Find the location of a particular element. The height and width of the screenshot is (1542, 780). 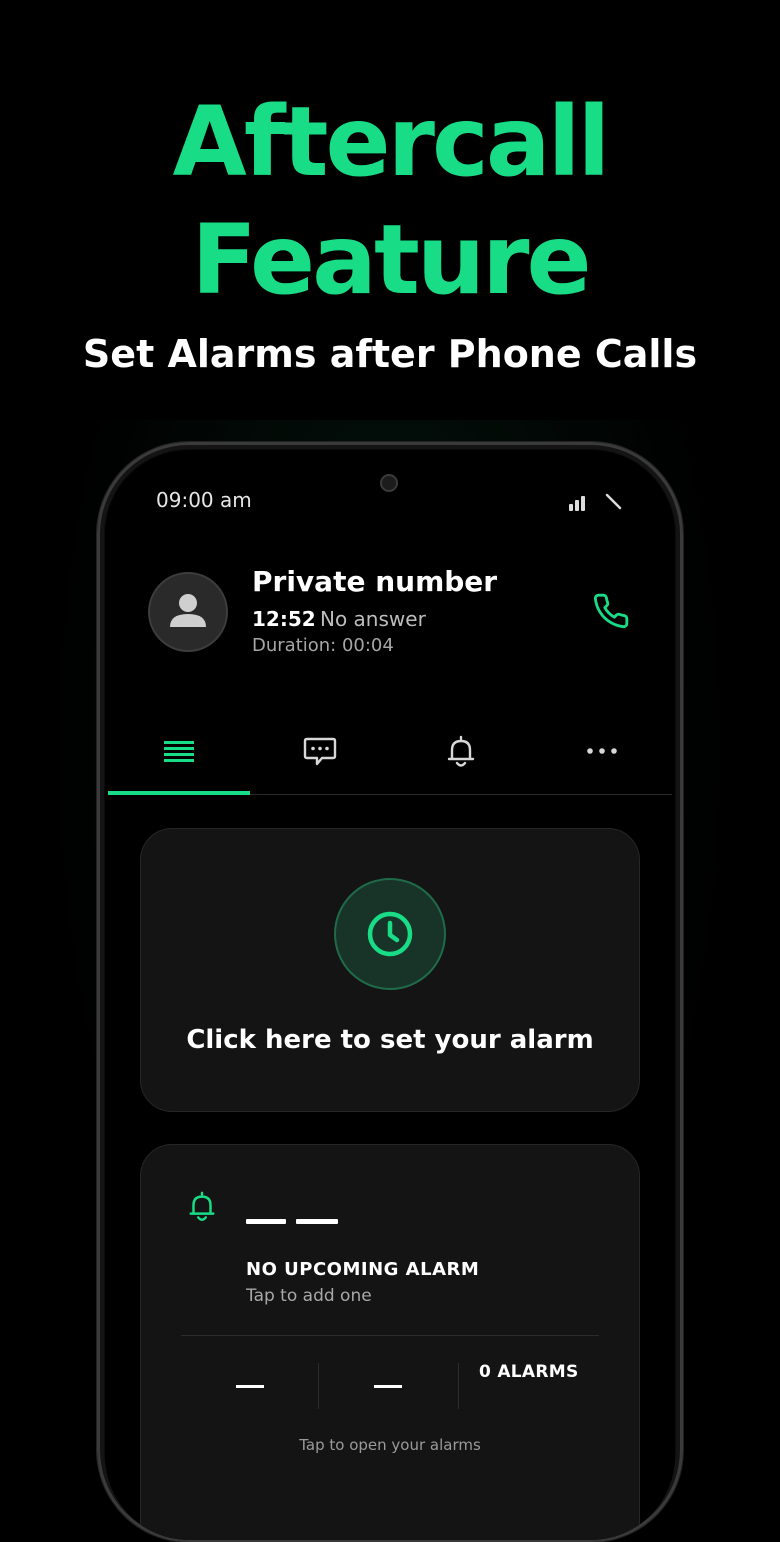

front-camera is located at coordinates (389, 483).